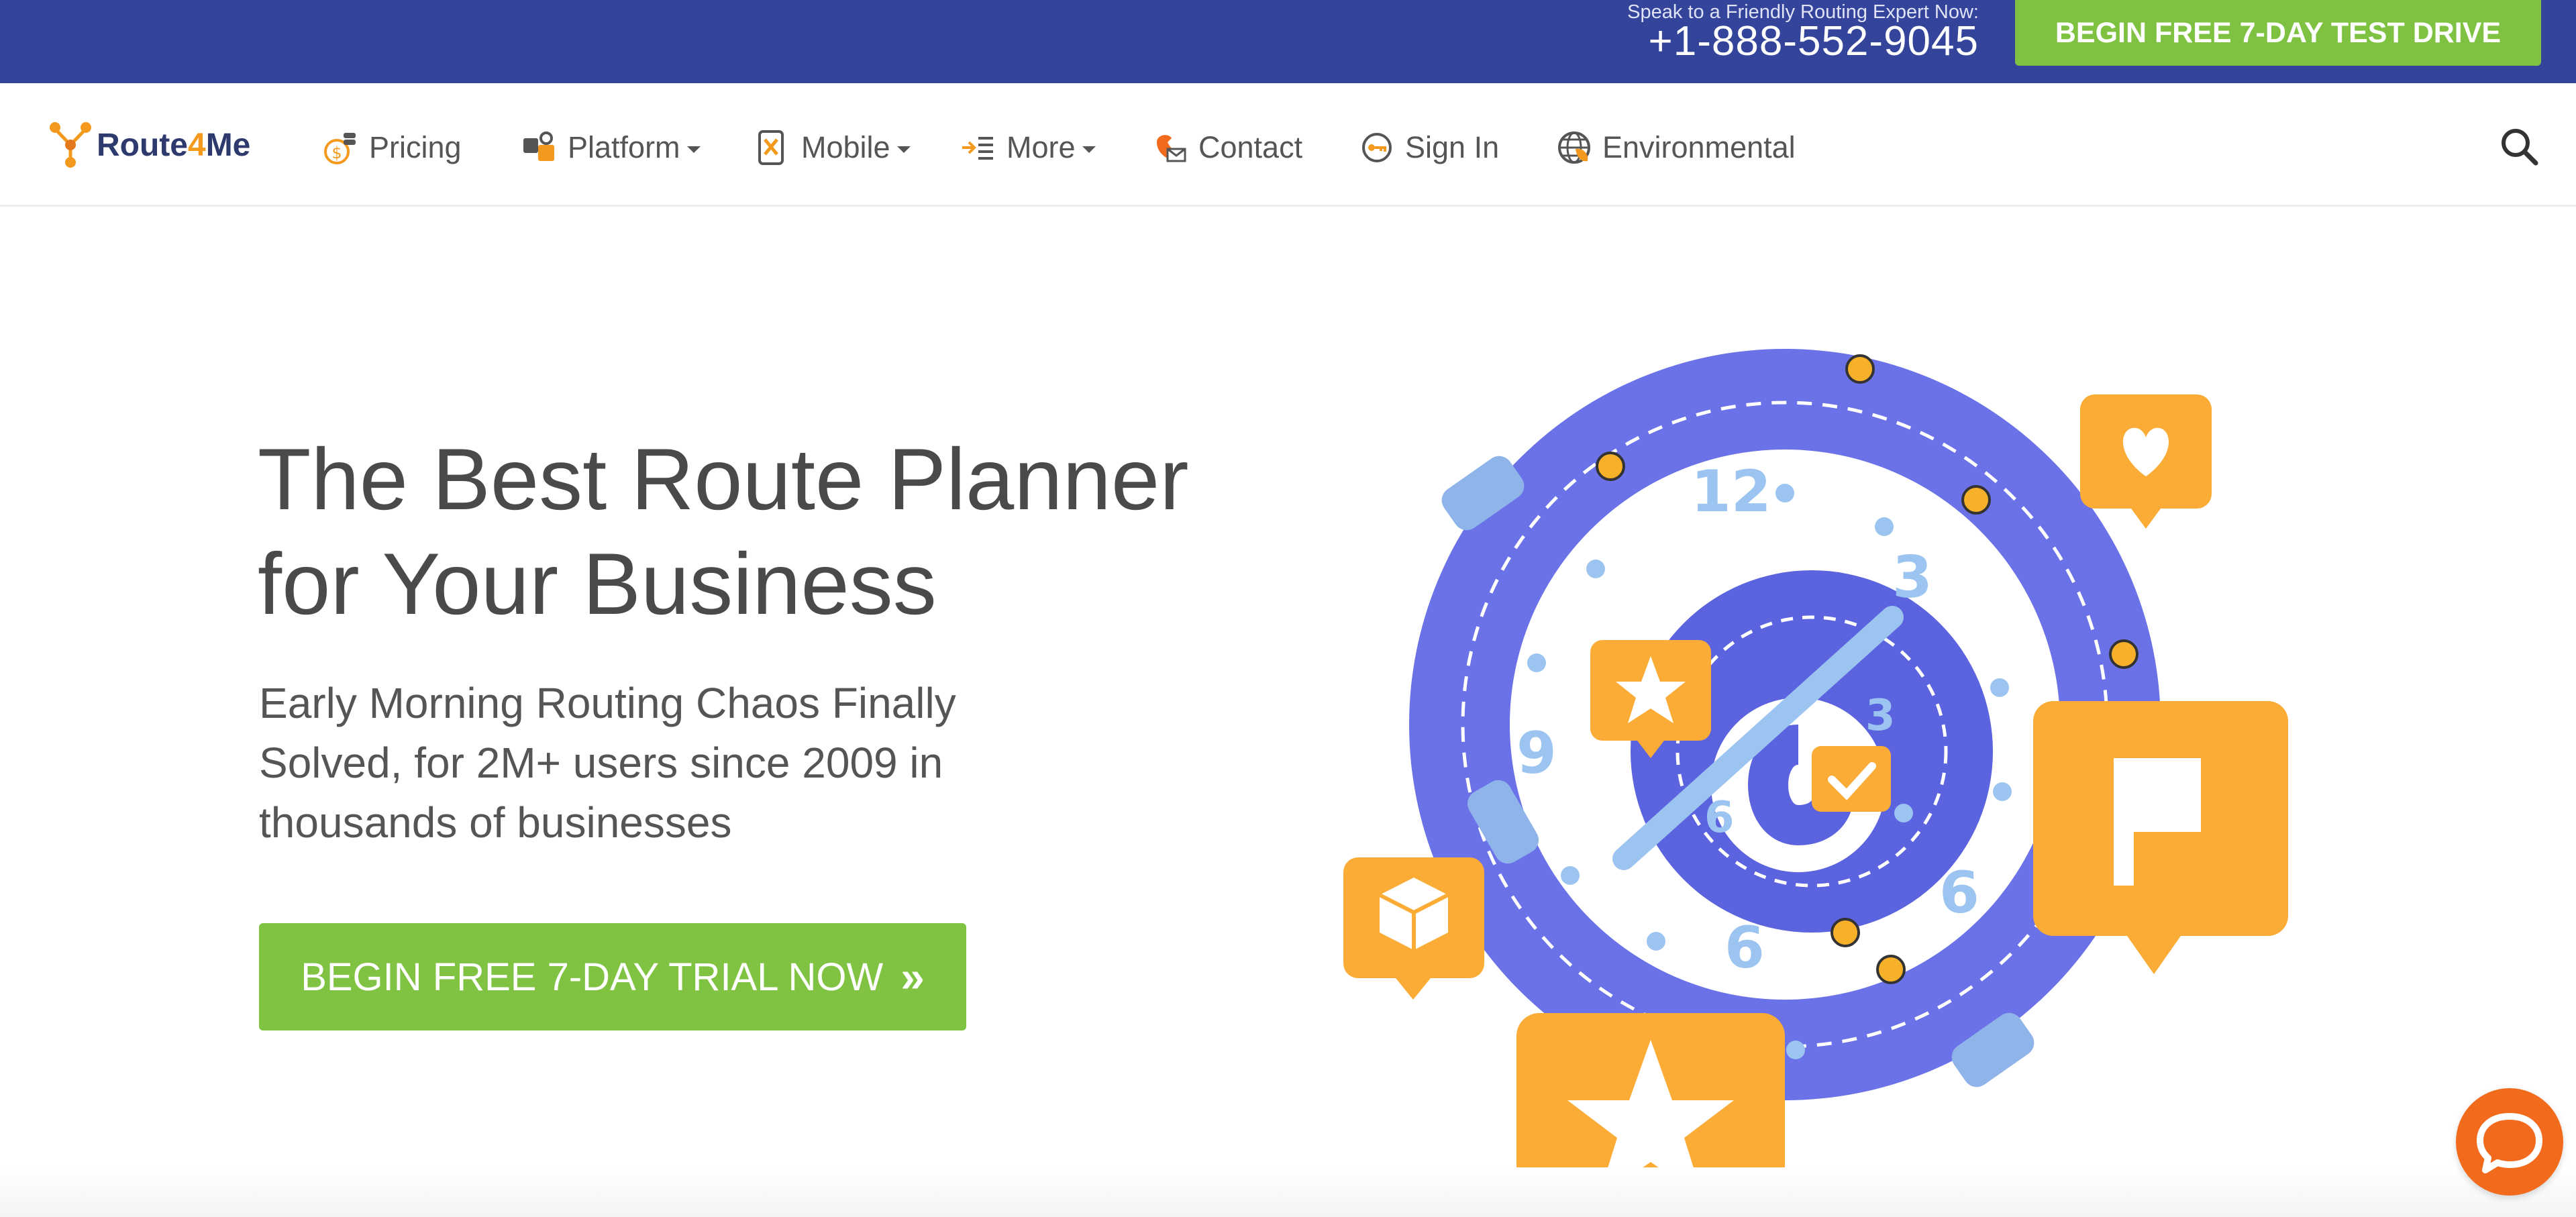 This screenshot has height=1217, width=2576. What do you see at coordinates (912, 977) in the screenshot?
I see `double-chevron-right-icon: »` at bounding box center [912, 977].